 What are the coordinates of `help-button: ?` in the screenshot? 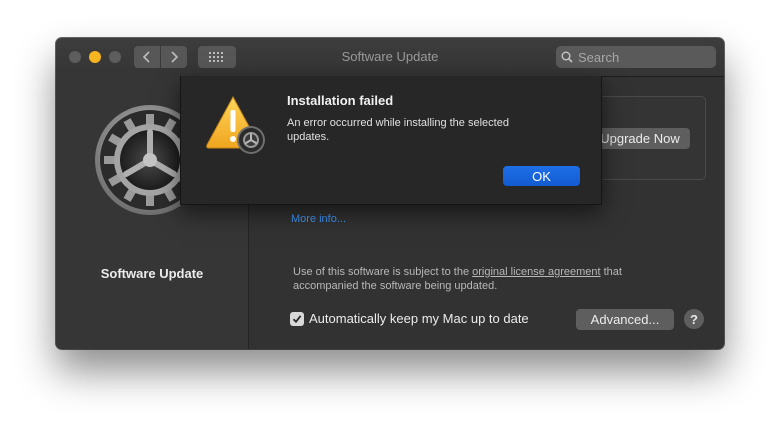 It's located at (694, 319).